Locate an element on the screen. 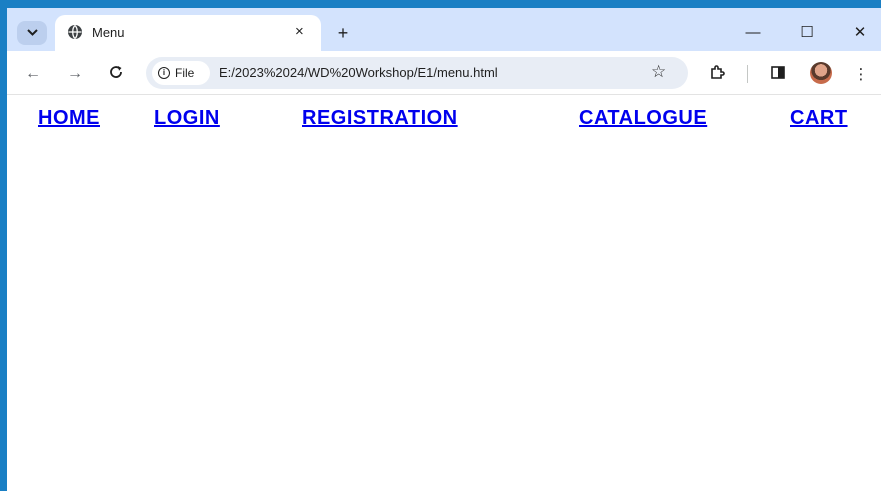  site-info-chip: i File is located at coordinates (181, 73).